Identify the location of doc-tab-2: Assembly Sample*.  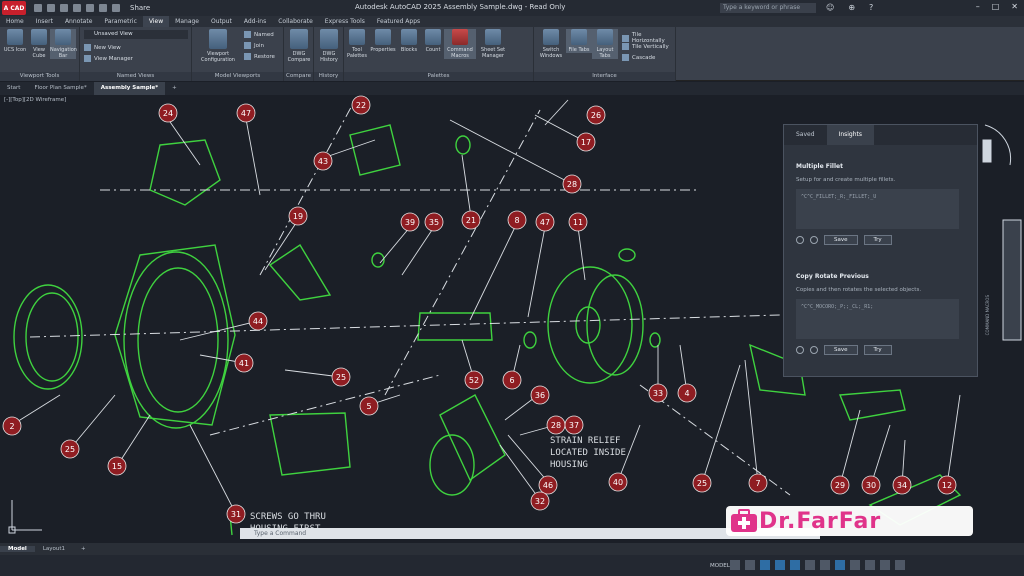
(129, 88).